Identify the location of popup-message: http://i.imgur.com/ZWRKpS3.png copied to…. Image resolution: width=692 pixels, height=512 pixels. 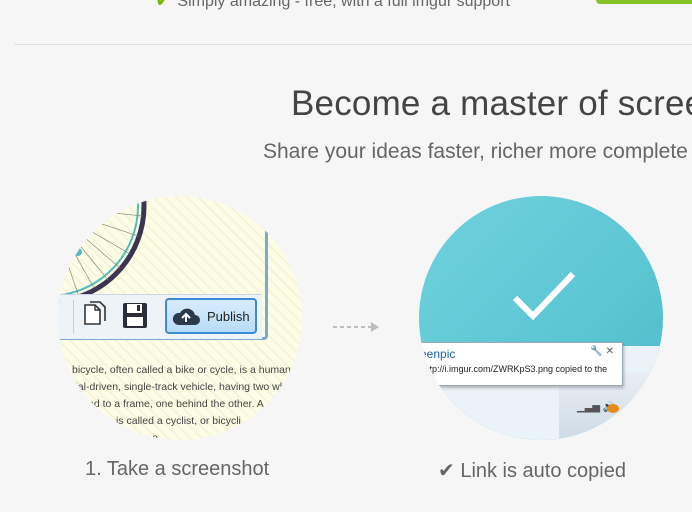
(519, 374).